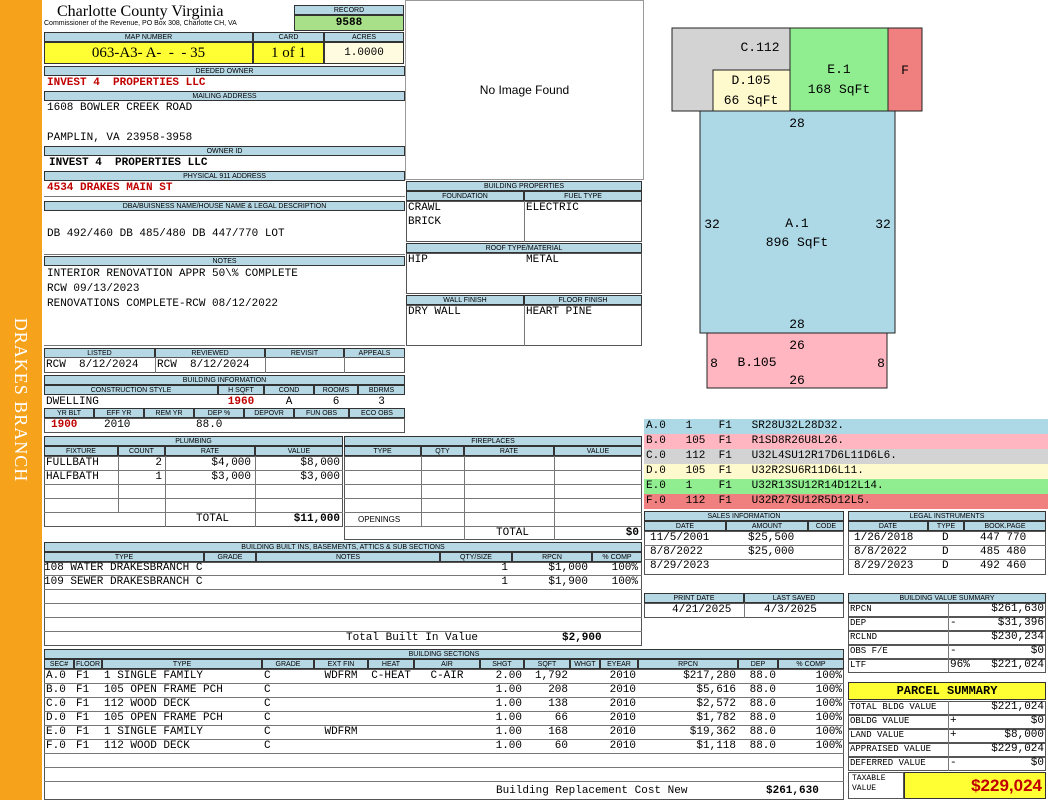 Image resolution: width=1050 pixels, height=800 pixels. Describe the element at coordinates (1037, 763) in the screenshot. I see `parcel-value: $0` at that location.